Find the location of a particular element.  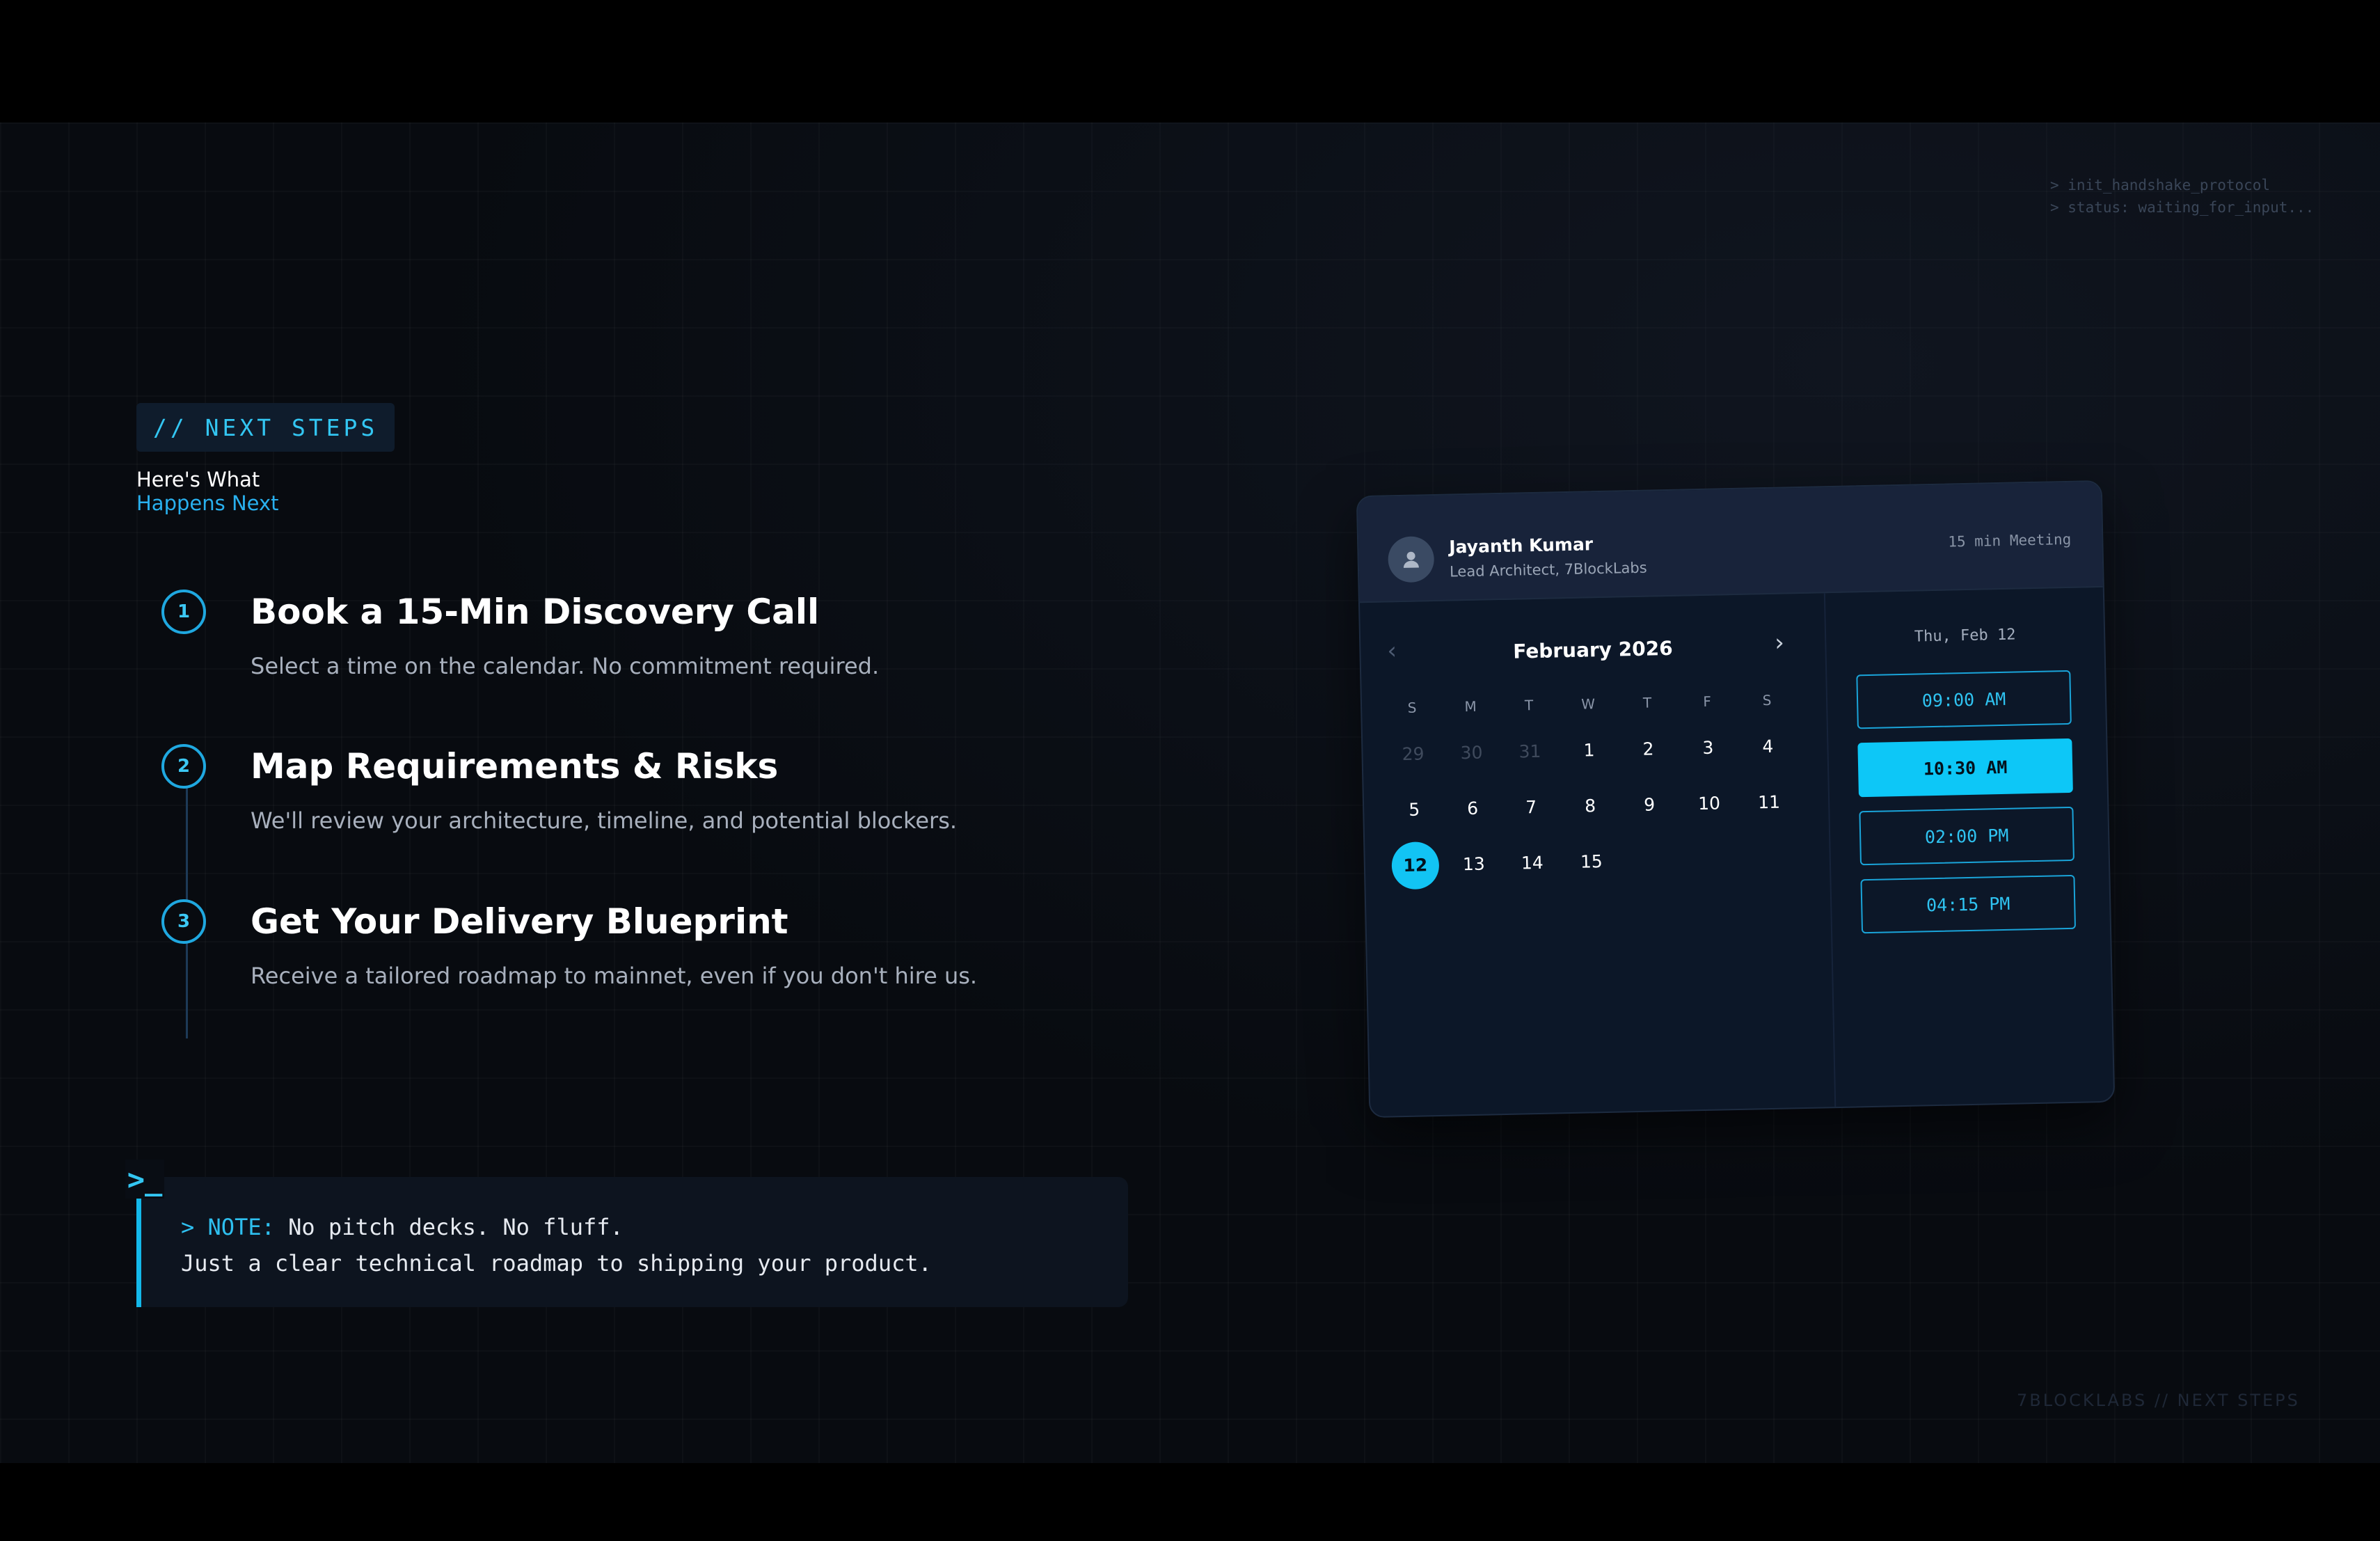

step-title-3: Get Your Delivery Blueprint is located at coordinates (519, 921).